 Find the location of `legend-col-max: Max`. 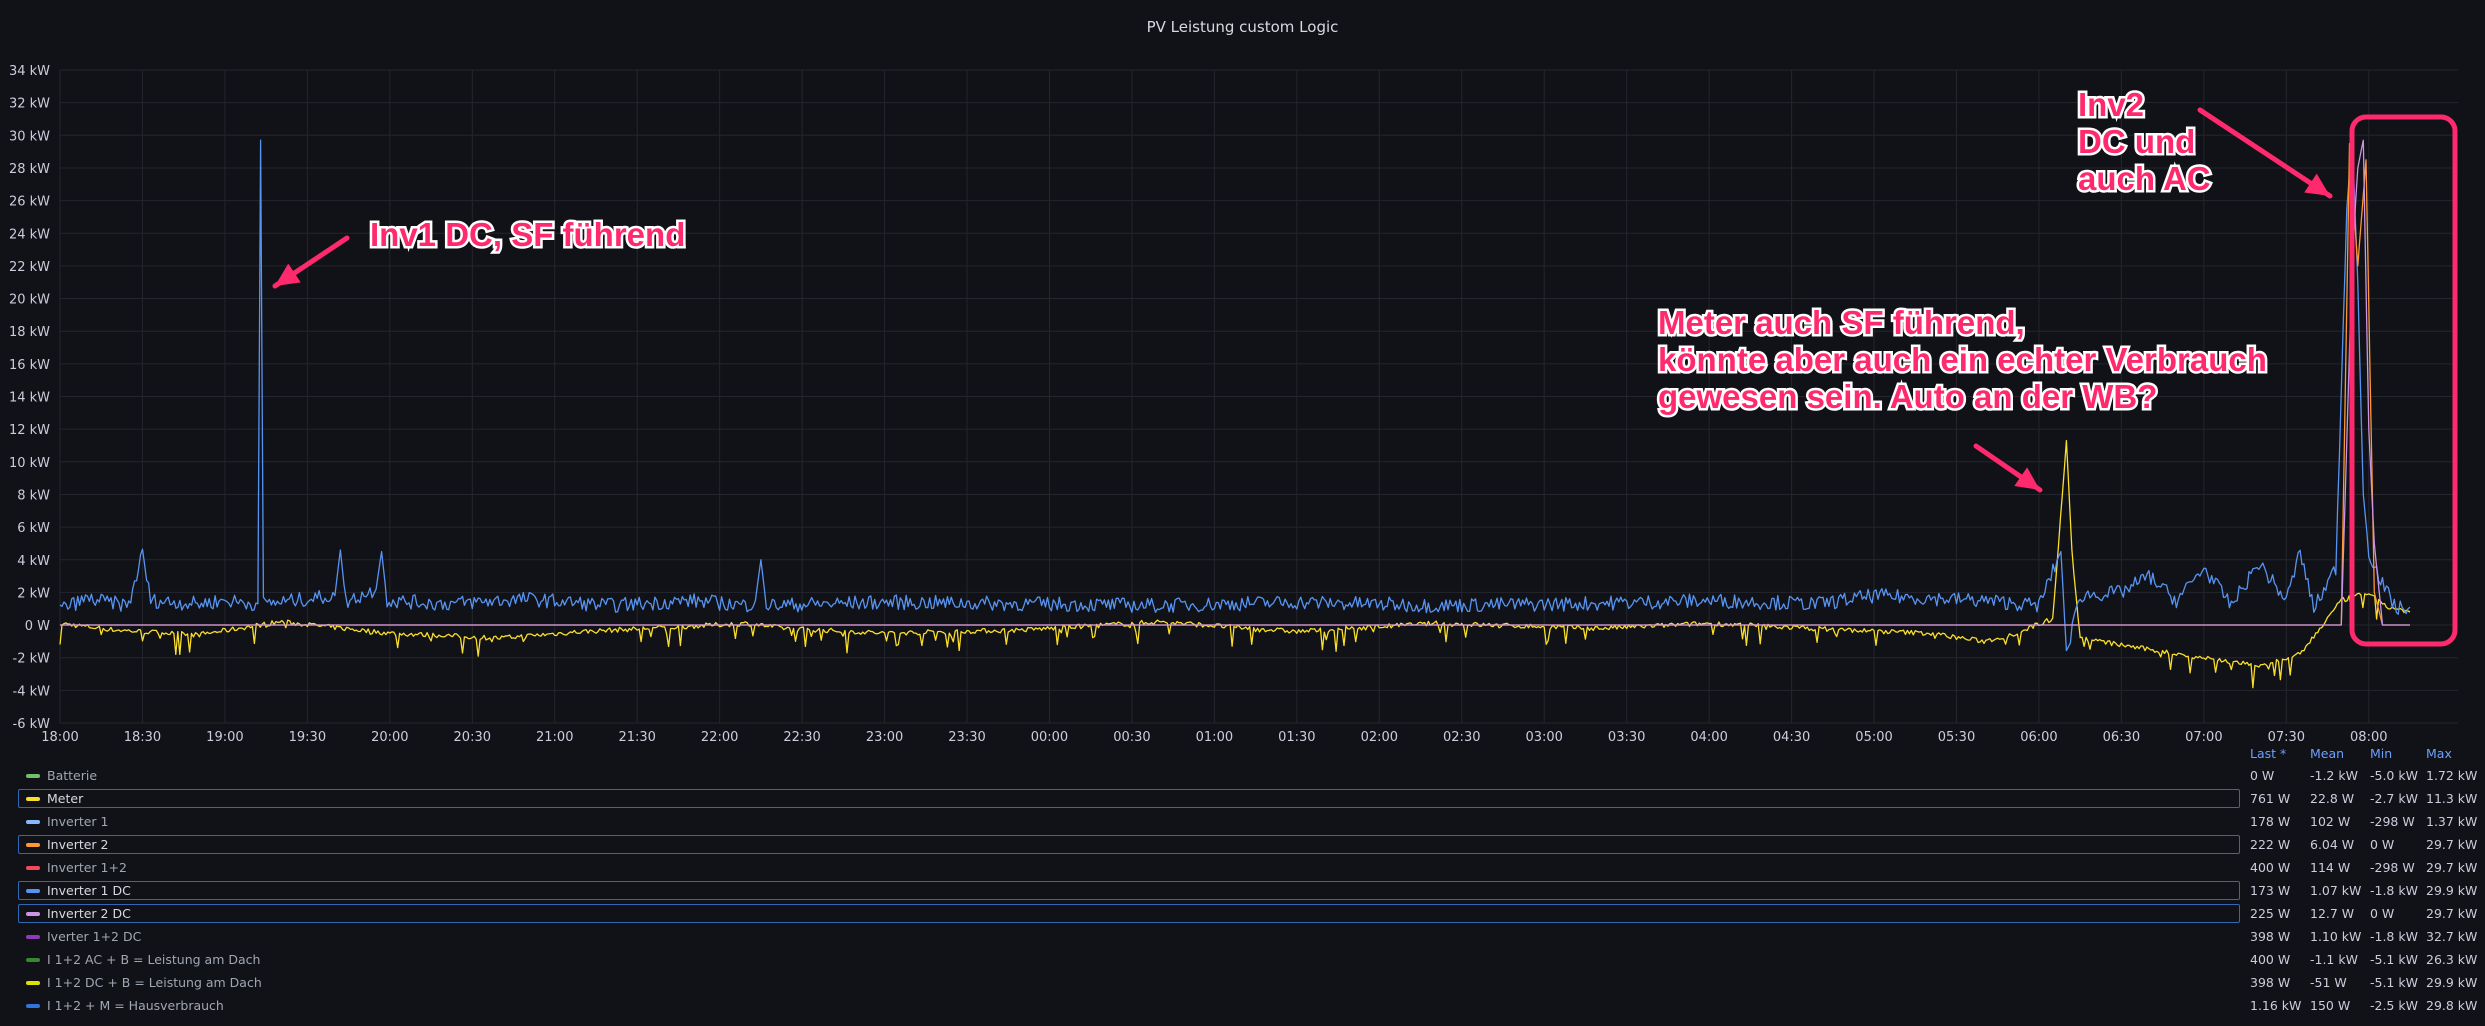

legend-col-max: Max is located at coordinates (2439, 753).